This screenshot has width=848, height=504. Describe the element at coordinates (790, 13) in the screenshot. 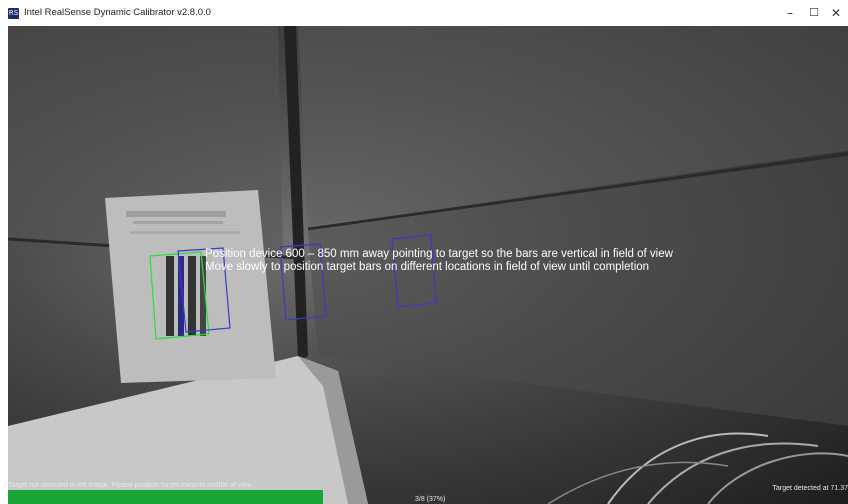

I see `minimize-button: –` at that location.